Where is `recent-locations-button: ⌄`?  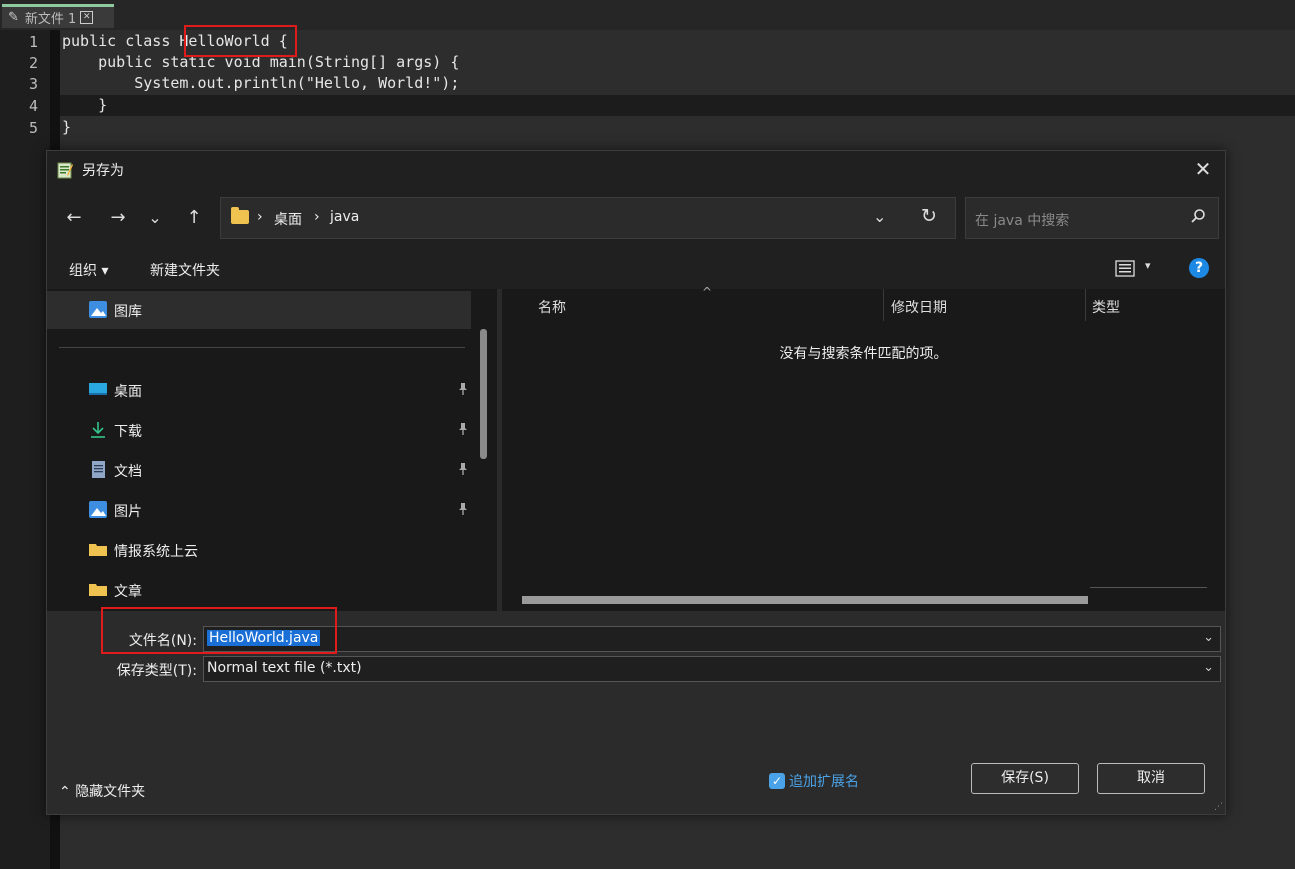 recent-locations-button: ⌄ is located at coordinates (155, 218).